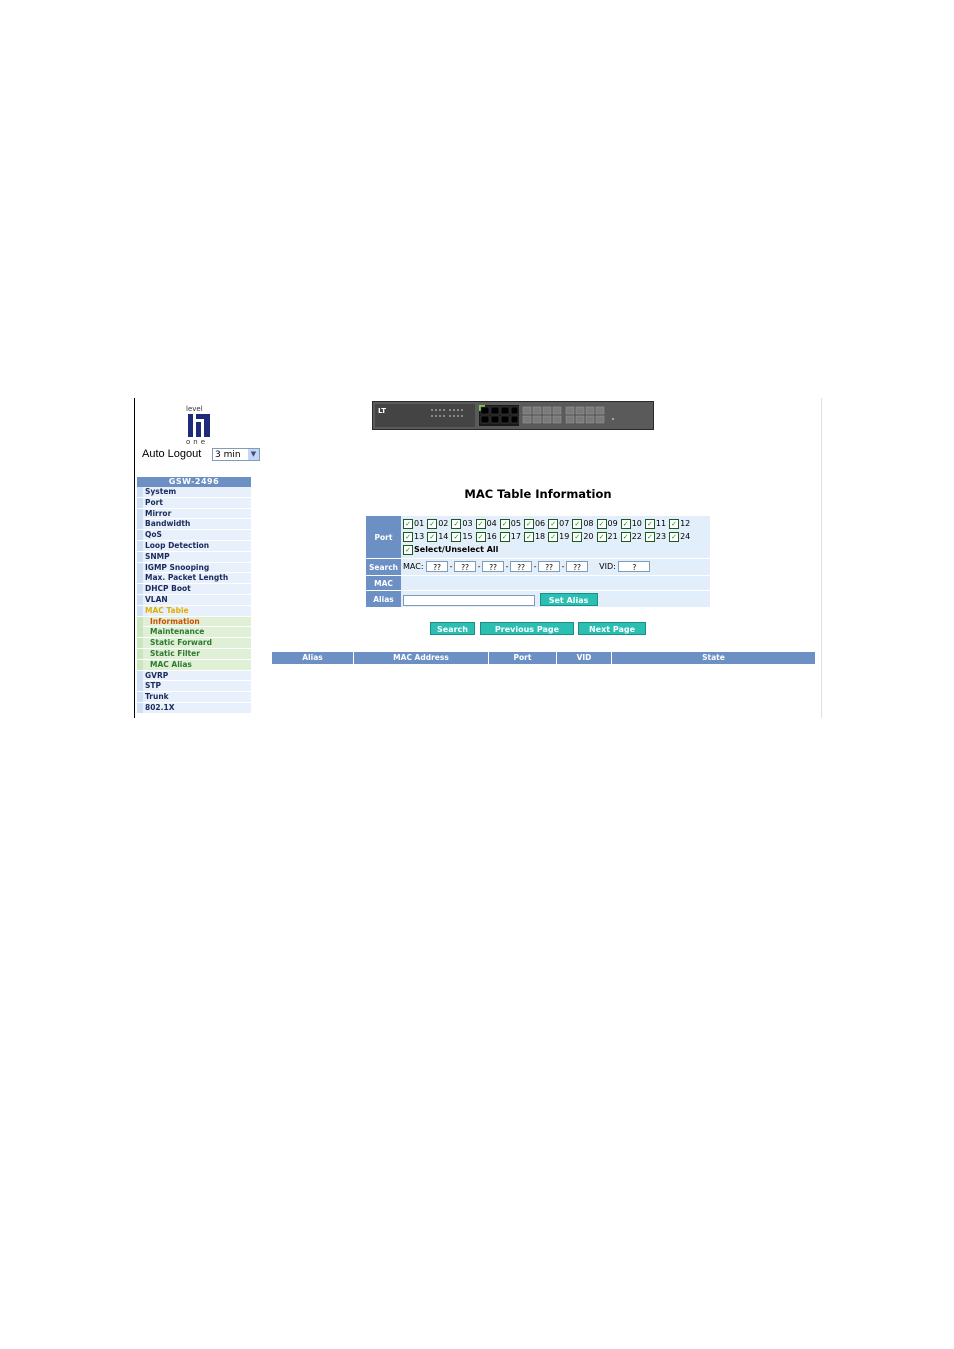  Describe the element at coordinates (194, 568) in the screenshot. I see `sidebar-item-igmp-snooping: IGMP Snooping` at that location.